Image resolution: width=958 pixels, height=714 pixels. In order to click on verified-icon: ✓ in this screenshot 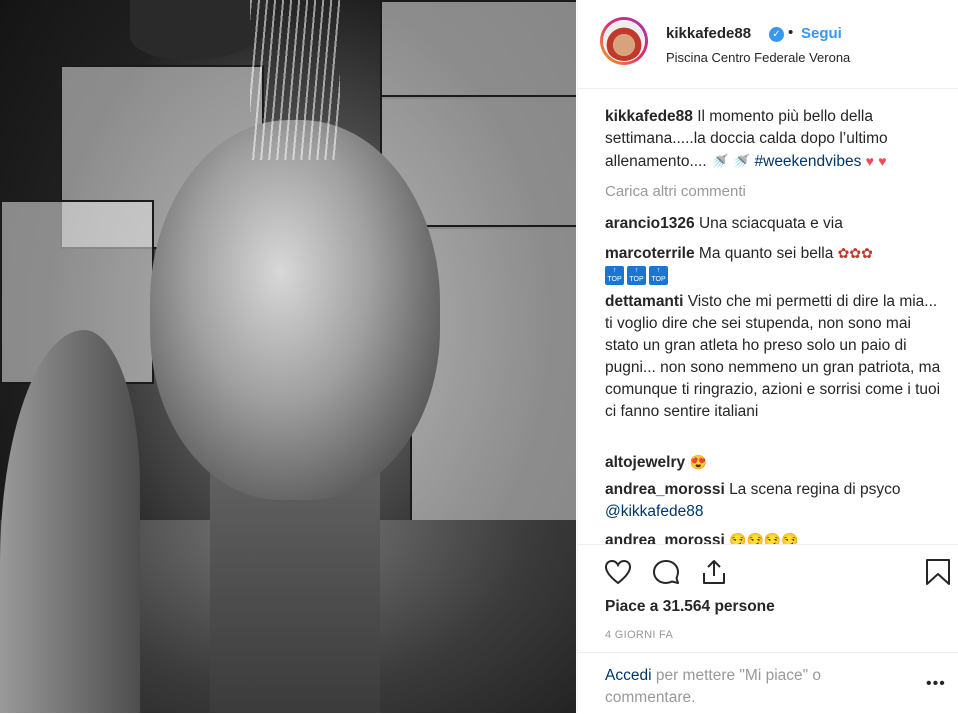, I will do `click(776, 34)`.